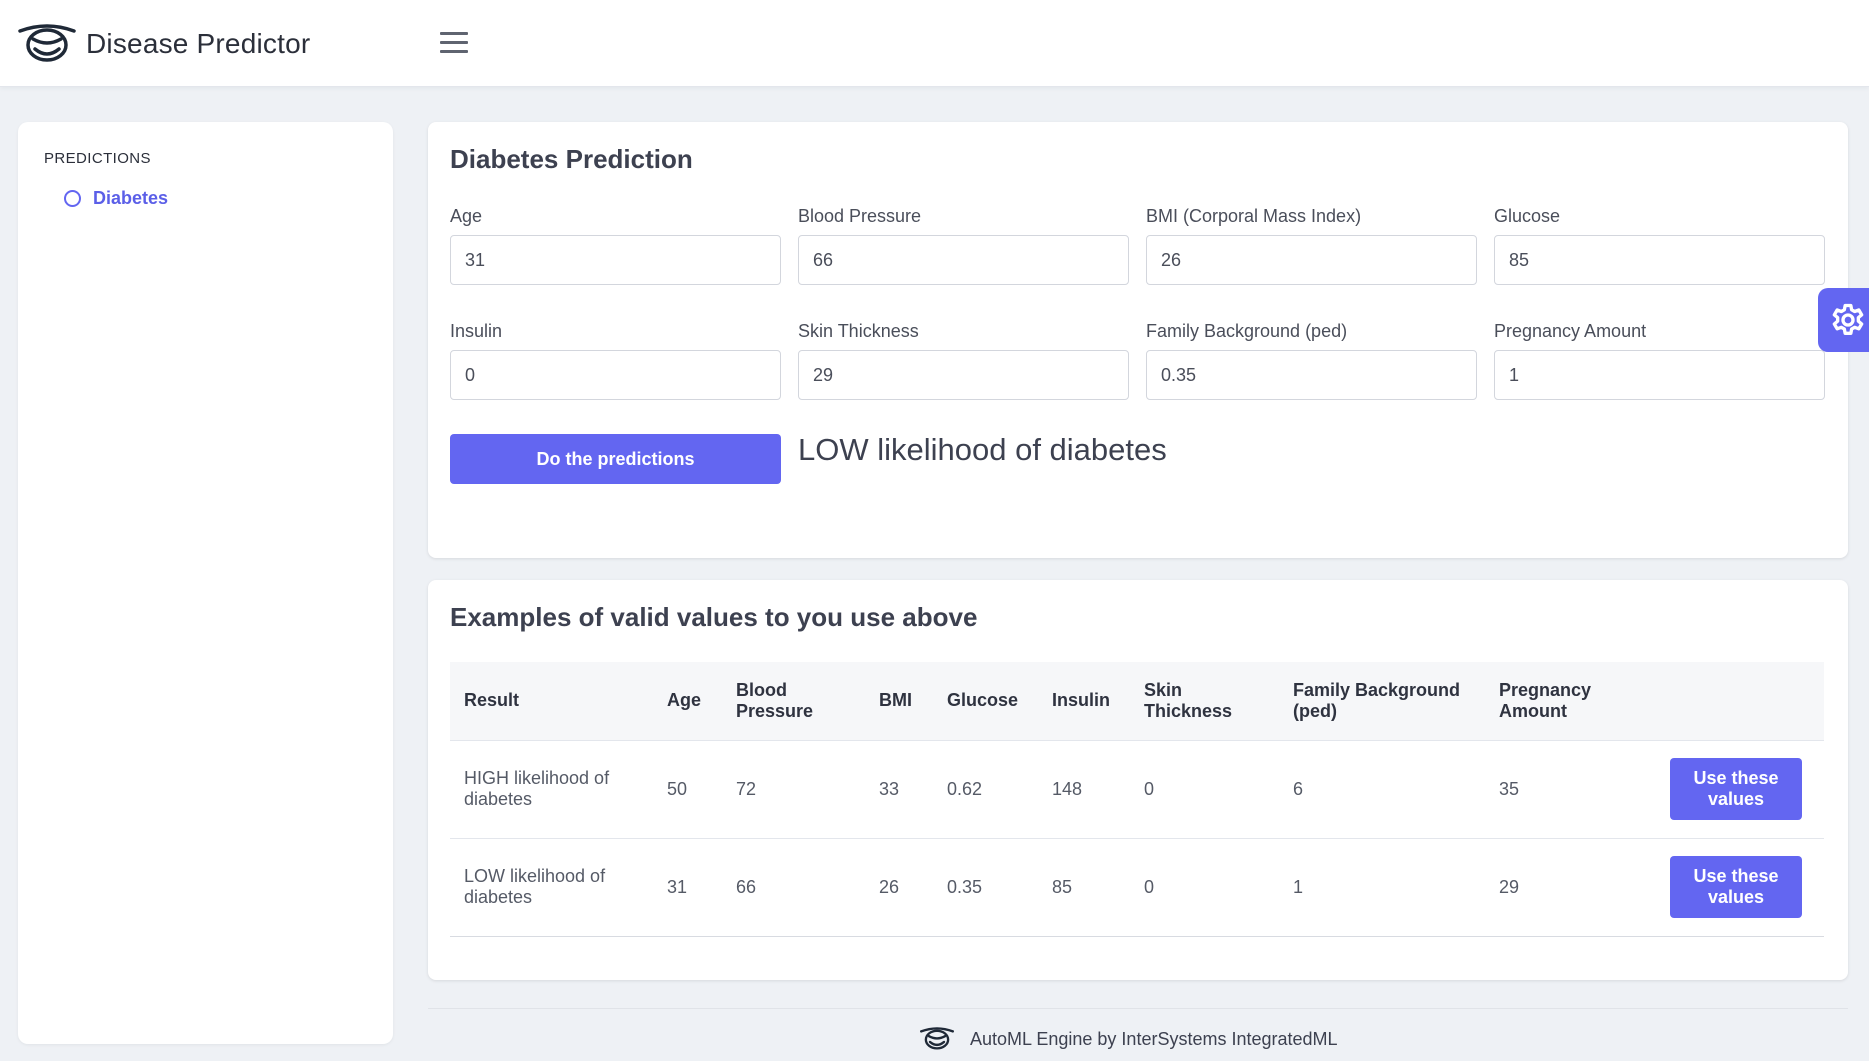  I want to click on column-header-blood-pressure: Blood Pressure, so click(775, 700).